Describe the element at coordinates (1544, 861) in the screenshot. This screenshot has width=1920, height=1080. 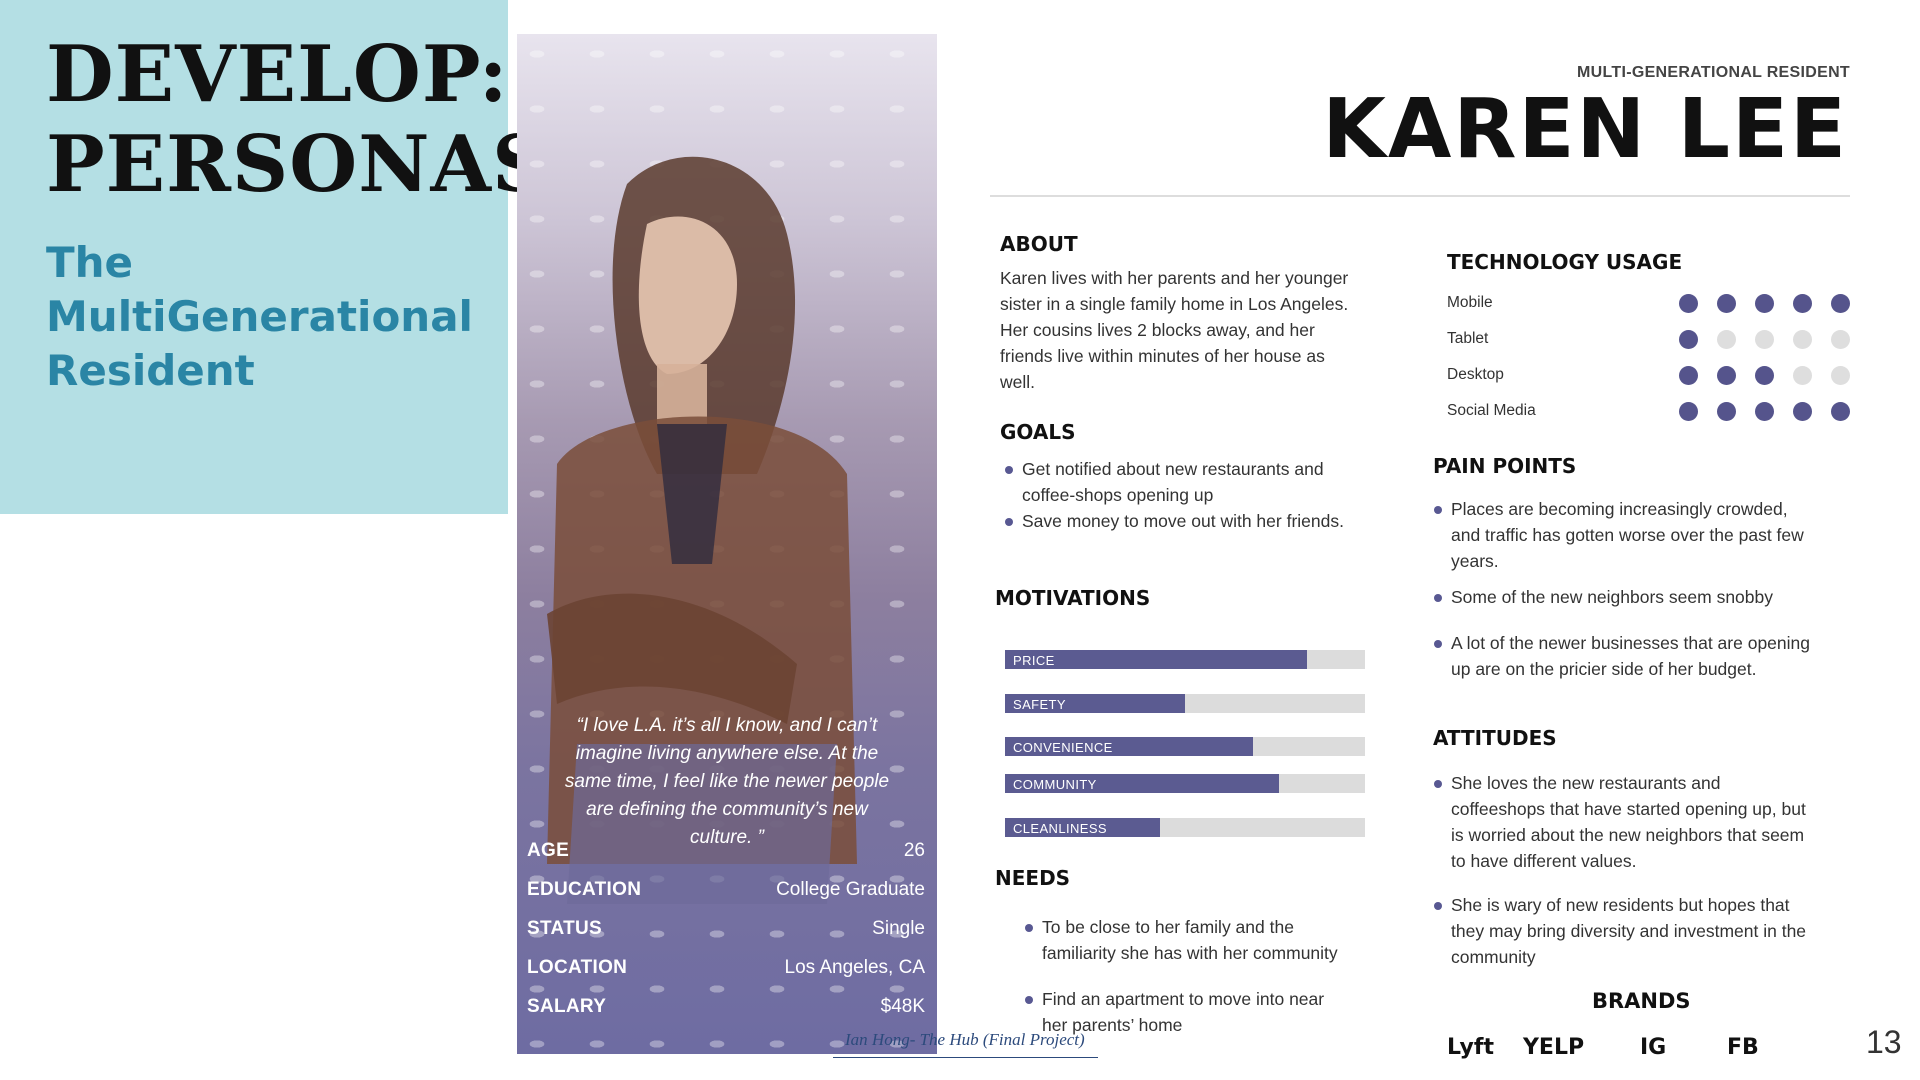
I see `attitude-line: to have different values.` at that location.